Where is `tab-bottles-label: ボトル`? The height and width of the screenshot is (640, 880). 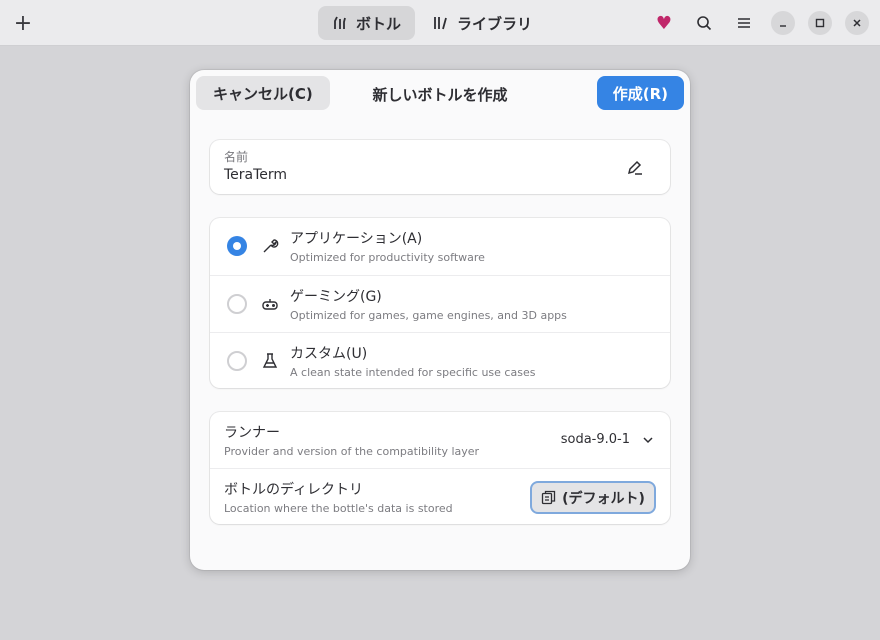
tab-bottles-label: ボトル is located at coordinates (379, 23).